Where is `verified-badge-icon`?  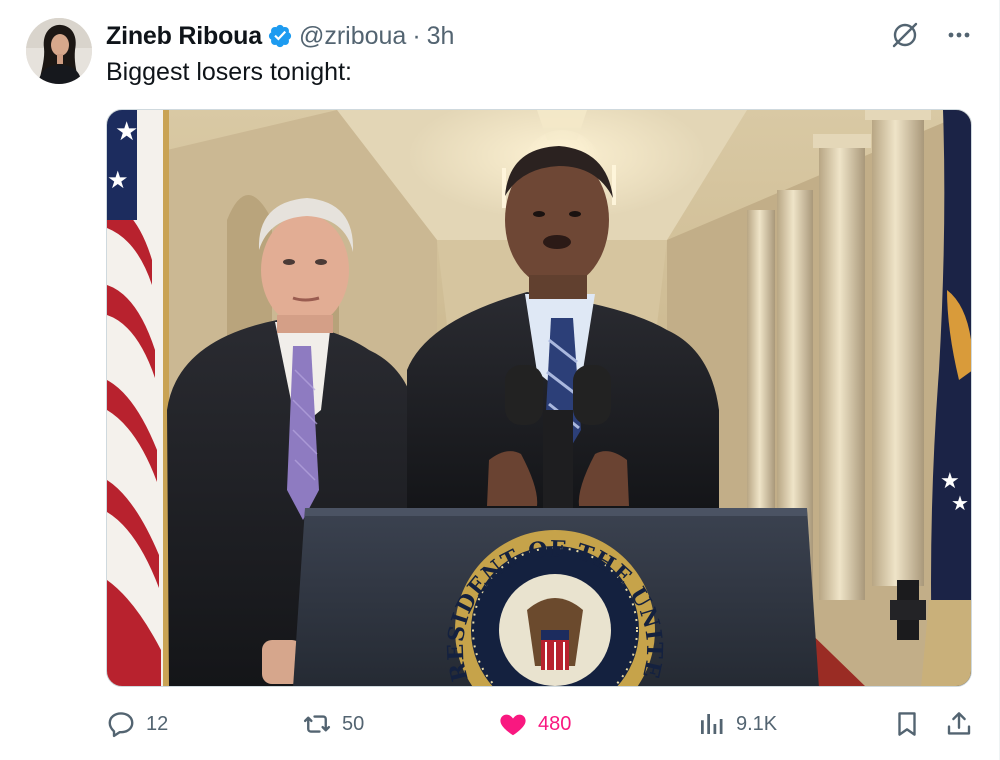 verified-badge-icon is located at coordinates (280, 36).